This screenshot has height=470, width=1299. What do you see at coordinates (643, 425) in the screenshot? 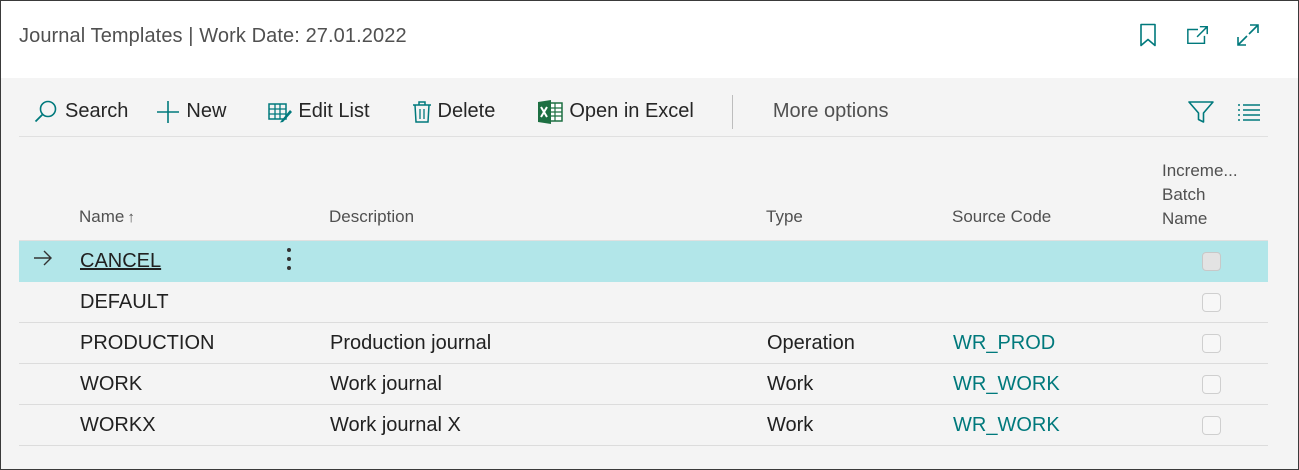
I see `table-row: WORKX Work journal X Work WR_WORK` at bounding box center [643, 425].